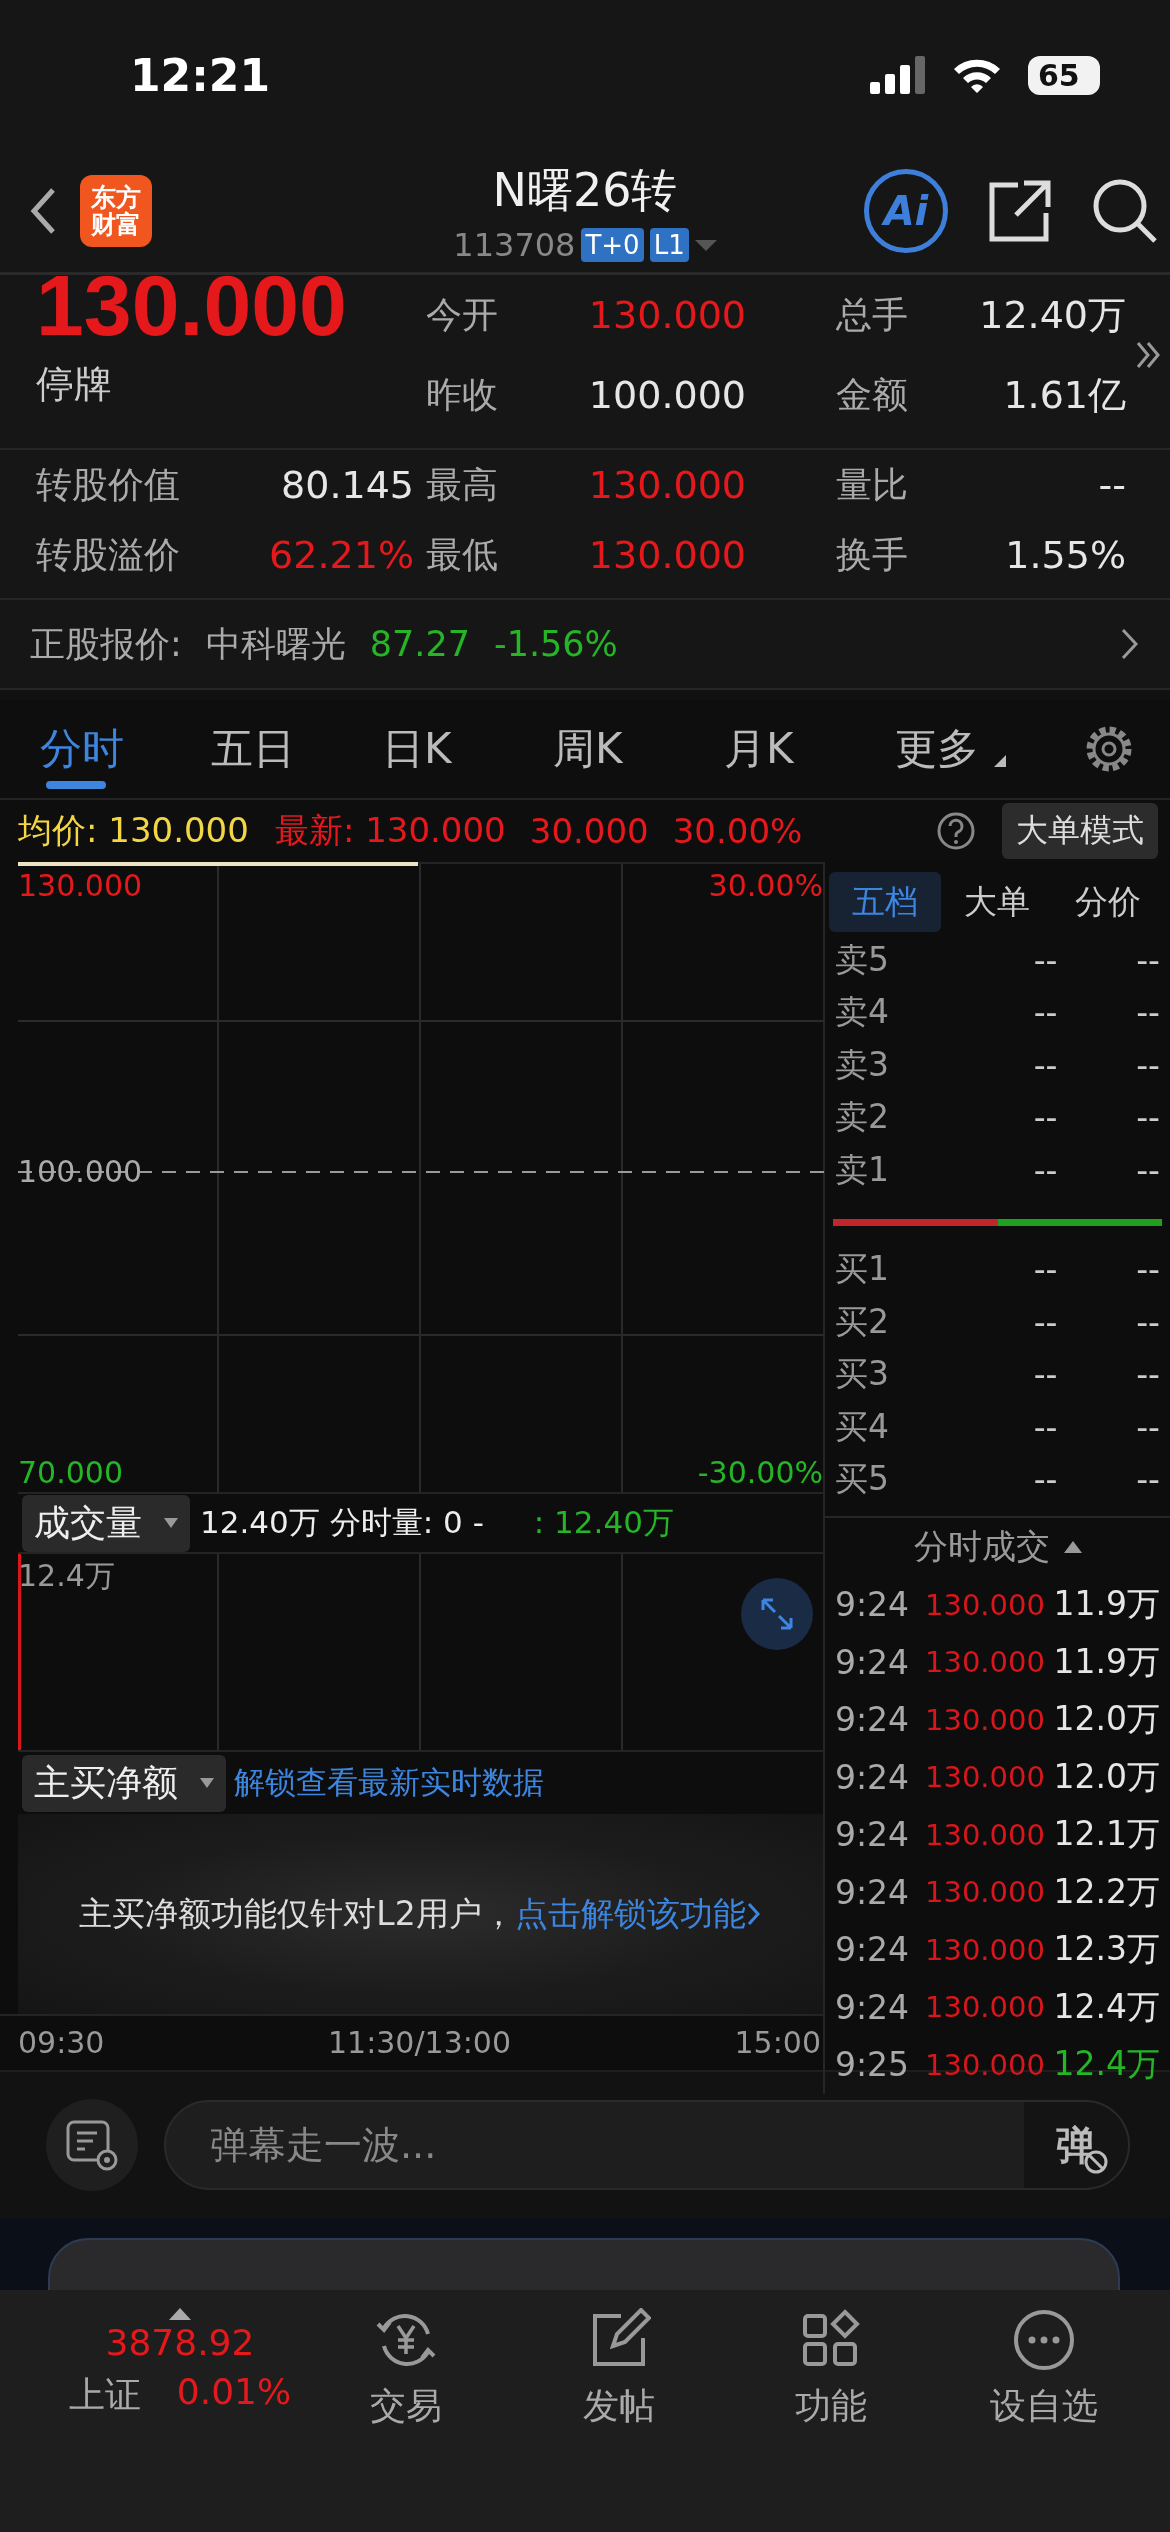 The width and height of the screenshot is (1170, 2532). Describe the element at coordinates (260, 1522) in the screenshot. I see `volume-total: 12.40万` at that location.